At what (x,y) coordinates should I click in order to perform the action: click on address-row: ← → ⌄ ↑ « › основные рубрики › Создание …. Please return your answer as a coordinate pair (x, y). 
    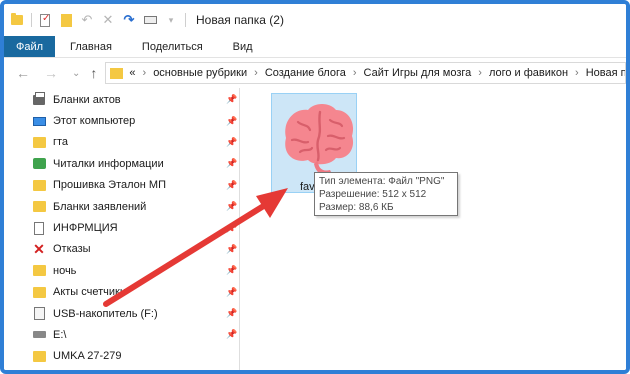
    Looking at the image, I should click on (315, 73).